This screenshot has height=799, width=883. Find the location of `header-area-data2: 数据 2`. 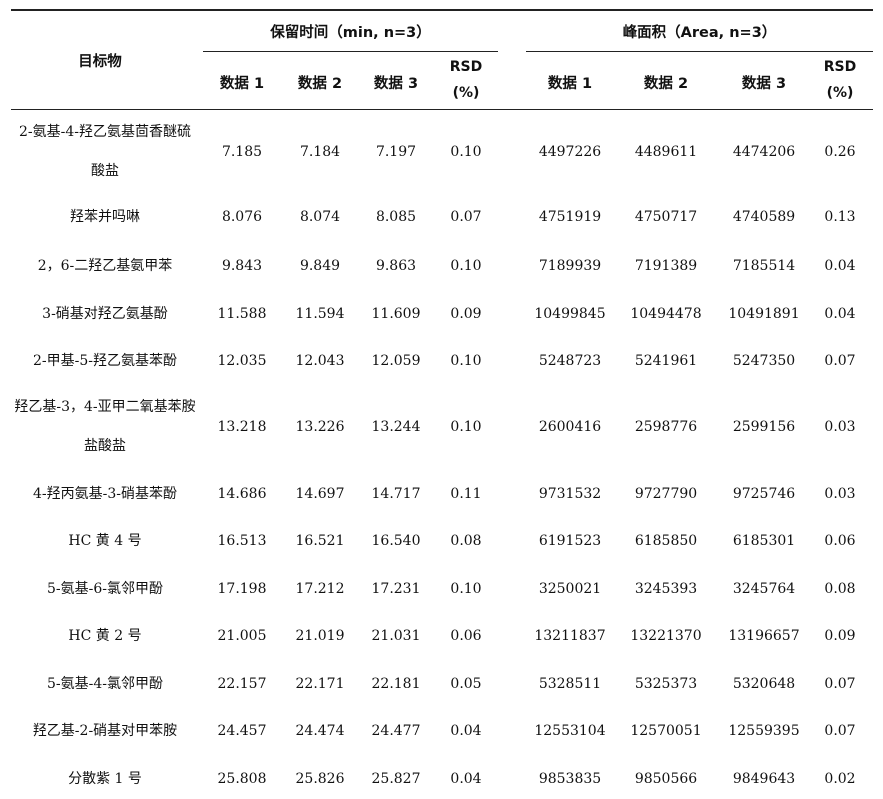

header-area-data2: 数据 2 is located at coordinates (666, 84).